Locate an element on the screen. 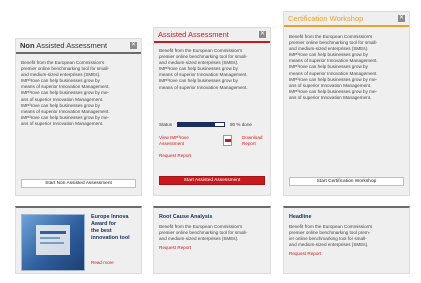 This screenshot has height=283, width=421. download-report-link: Download Report is located at coordinates (252, 141).